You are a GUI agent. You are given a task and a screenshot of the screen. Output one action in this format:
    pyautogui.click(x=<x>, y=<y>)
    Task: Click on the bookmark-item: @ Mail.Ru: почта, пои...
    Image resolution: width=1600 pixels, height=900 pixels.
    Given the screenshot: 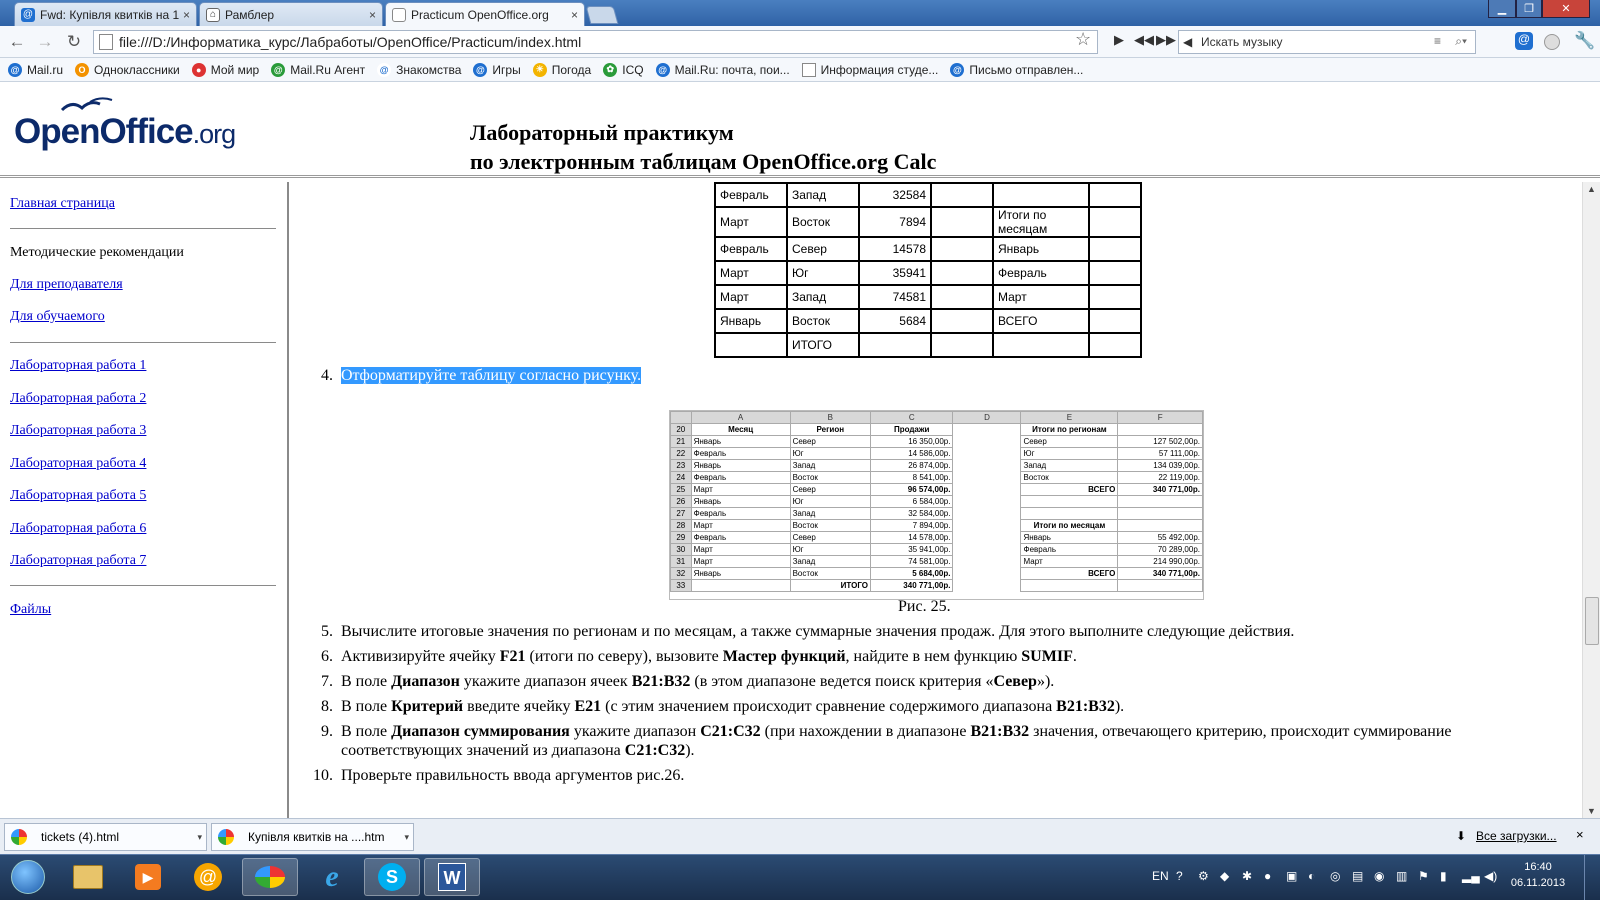 What is the action you would take?
    pyautogui.click(x=722, y=69)
    